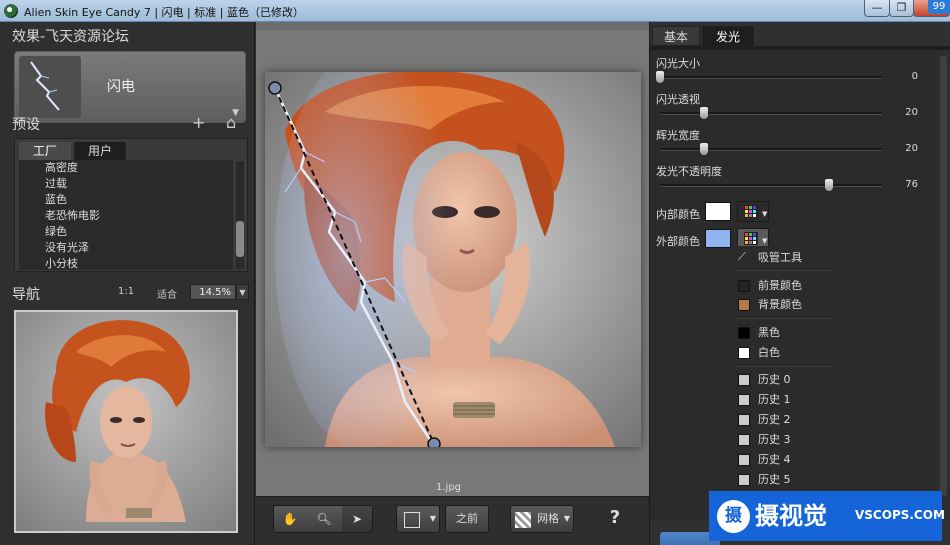 Image resolution: width=950 pixels, height=545 pixels. Describe the element at coordinates (774, 439) in the screenshot. I see `menu-item-label: 历史 3` at that location.